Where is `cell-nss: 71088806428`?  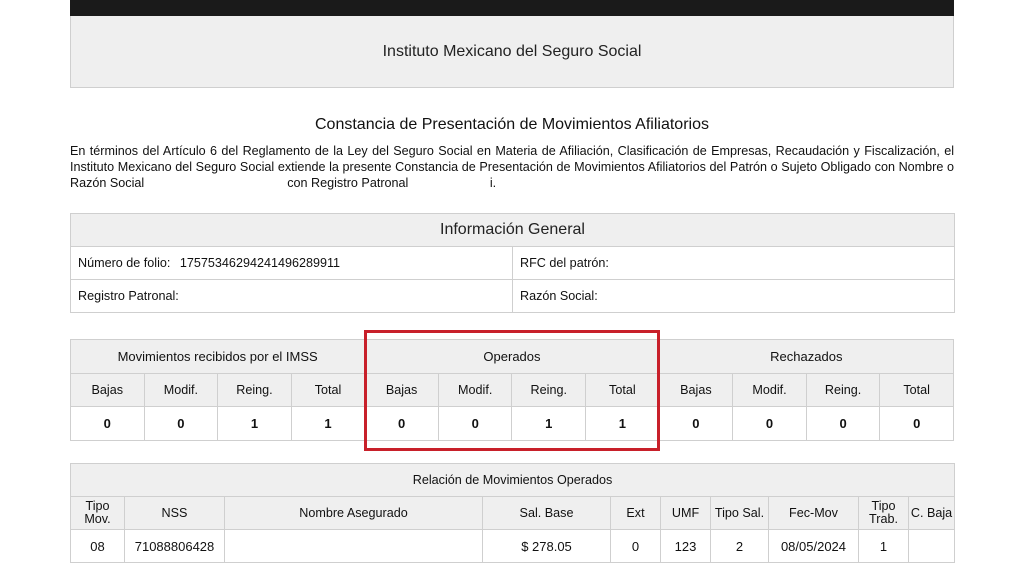 cell-nss: 71088806428 is located at coordinates (174, 546).